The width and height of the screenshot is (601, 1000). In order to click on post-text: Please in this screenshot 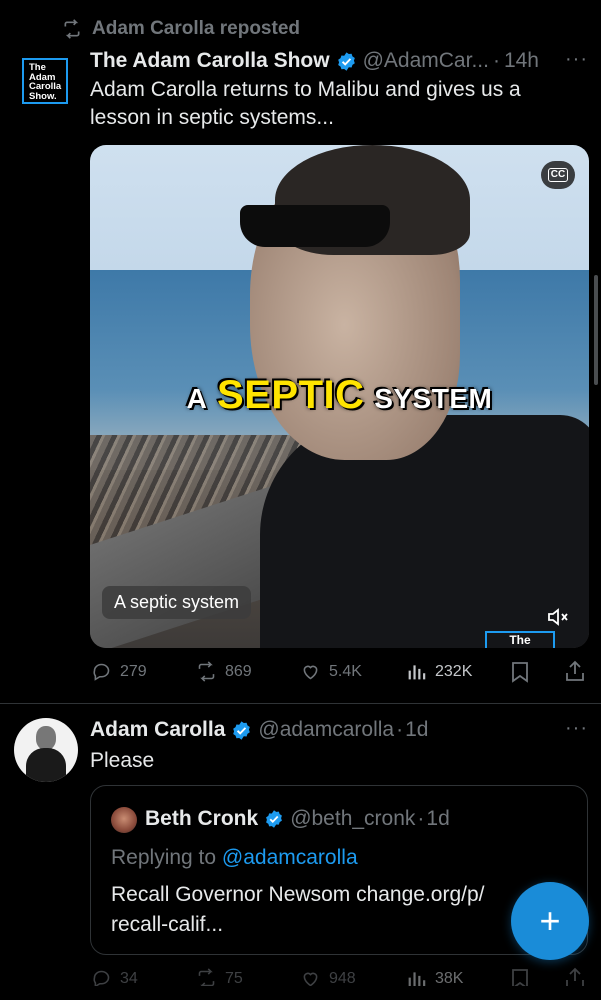, I will do `click(122, 760)`.